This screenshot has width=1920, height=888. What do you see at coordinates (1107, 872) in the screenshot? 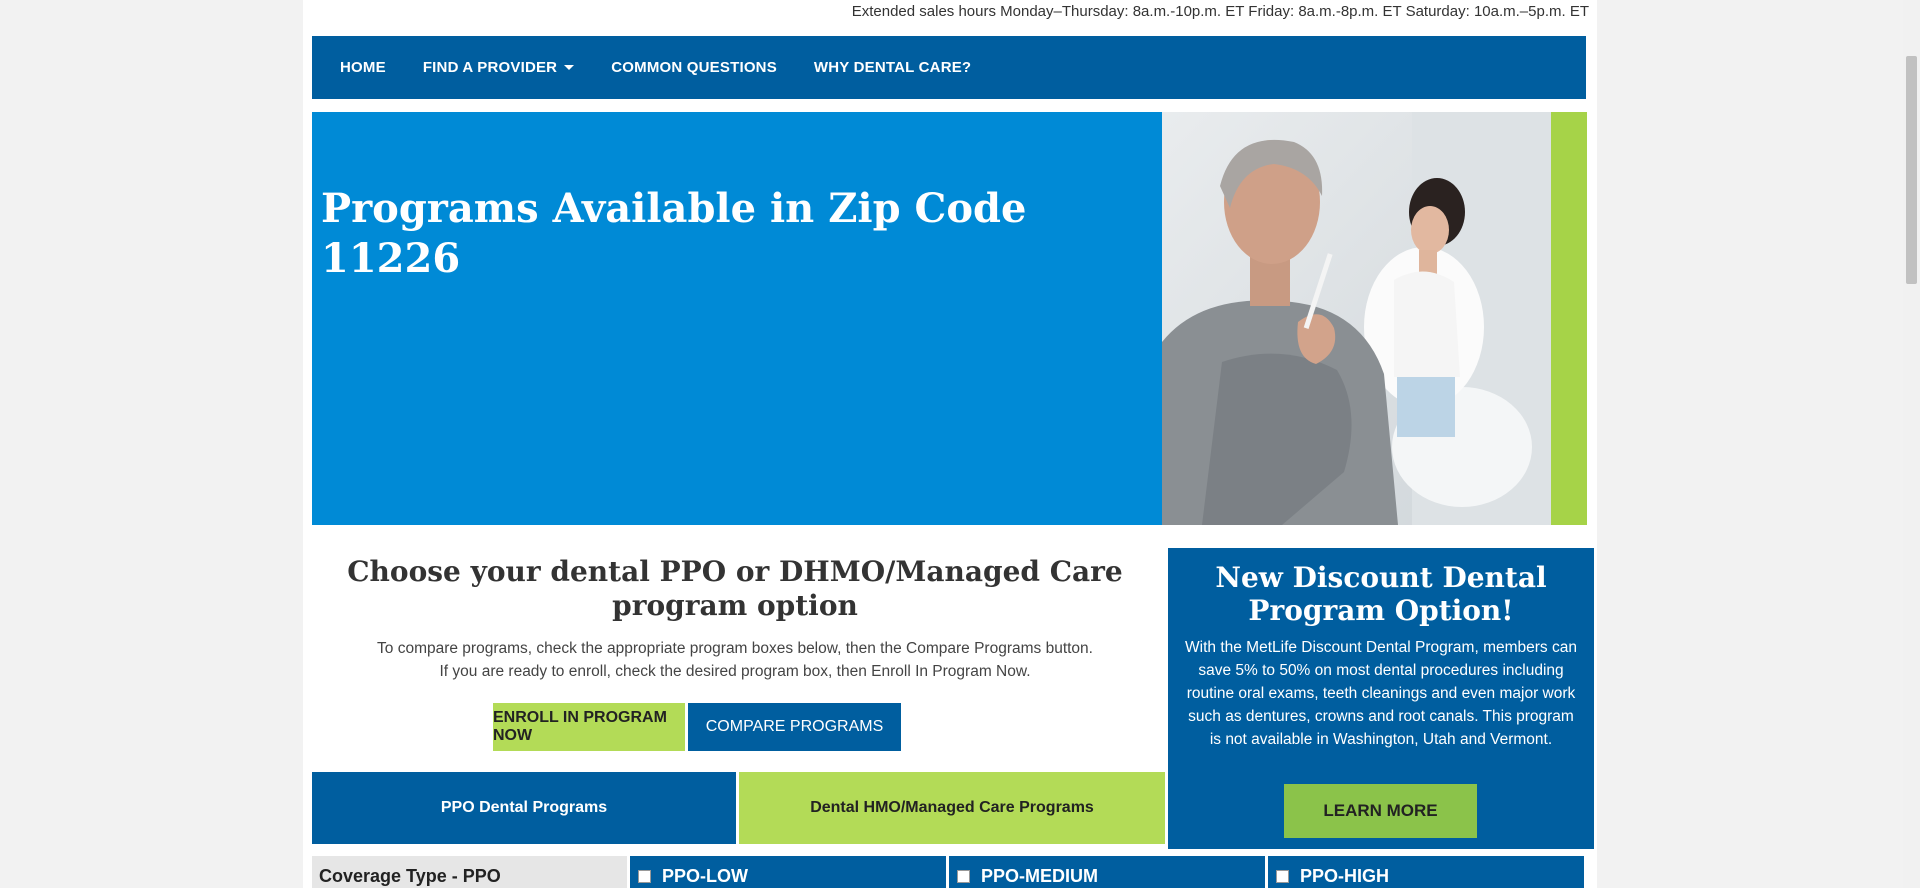
I see `ppo-medium-option: PPO-MEDIUM` at bounding box center [1107, 872].